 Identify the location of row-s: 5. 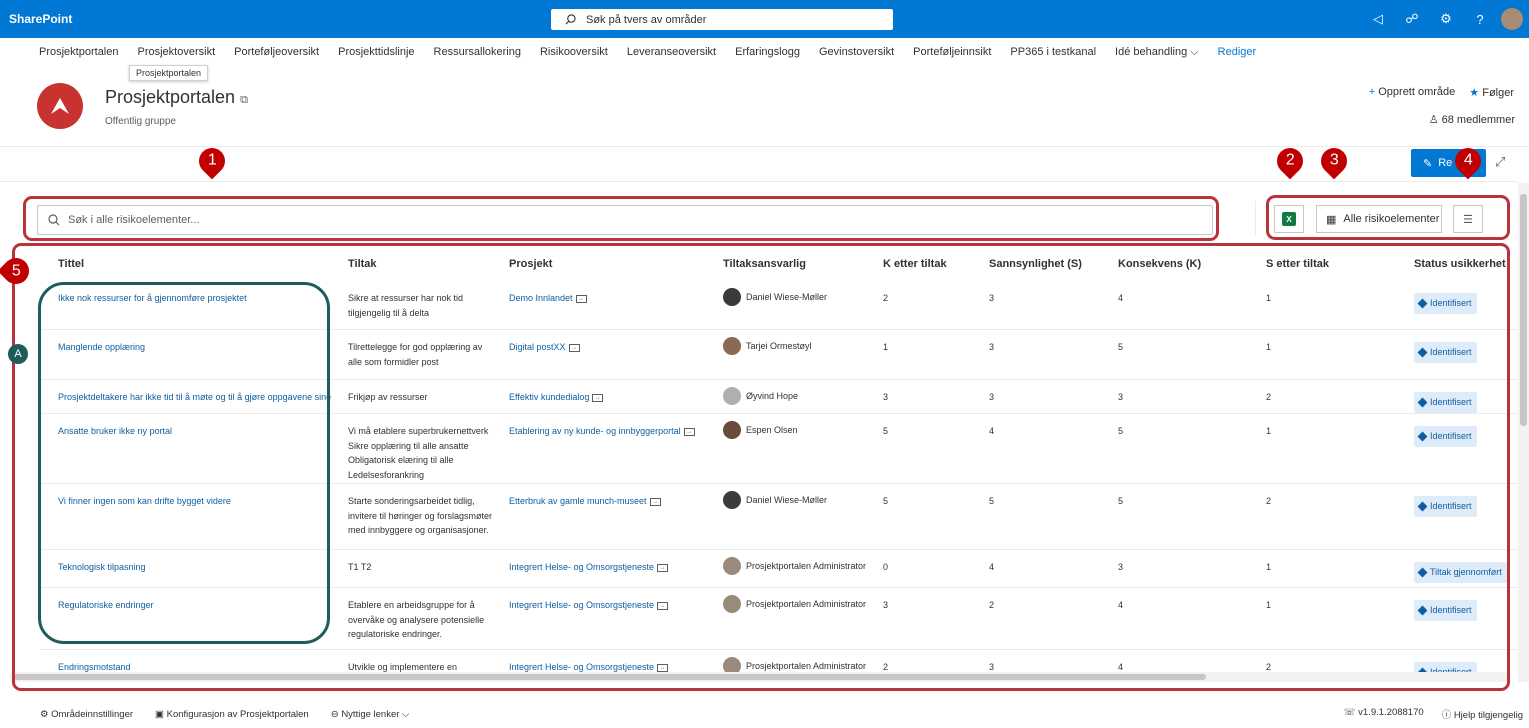
(992, 501).